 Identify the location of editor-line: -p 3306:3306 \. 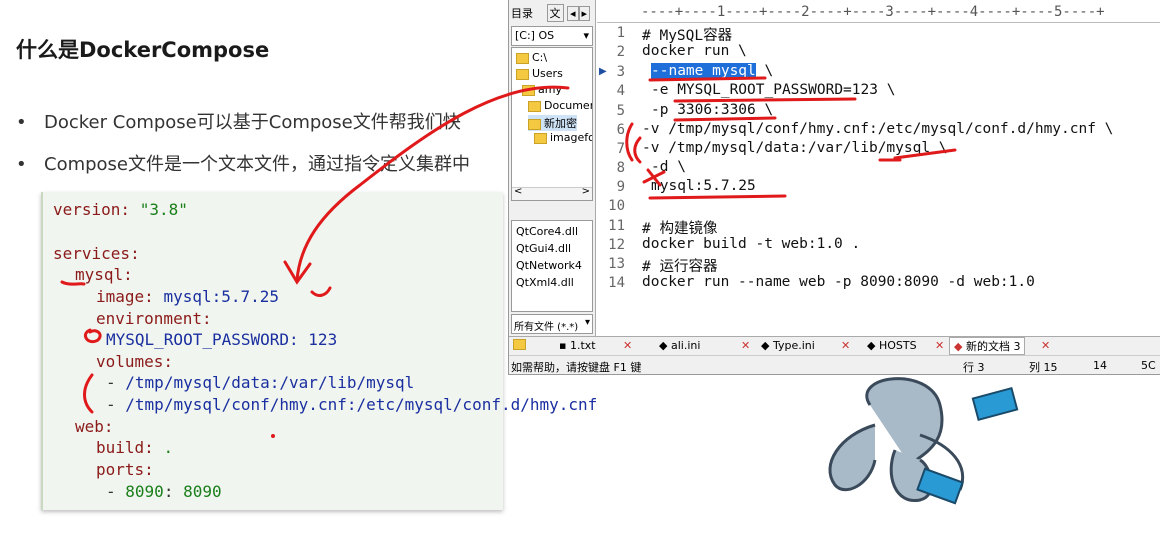
(712, 110).